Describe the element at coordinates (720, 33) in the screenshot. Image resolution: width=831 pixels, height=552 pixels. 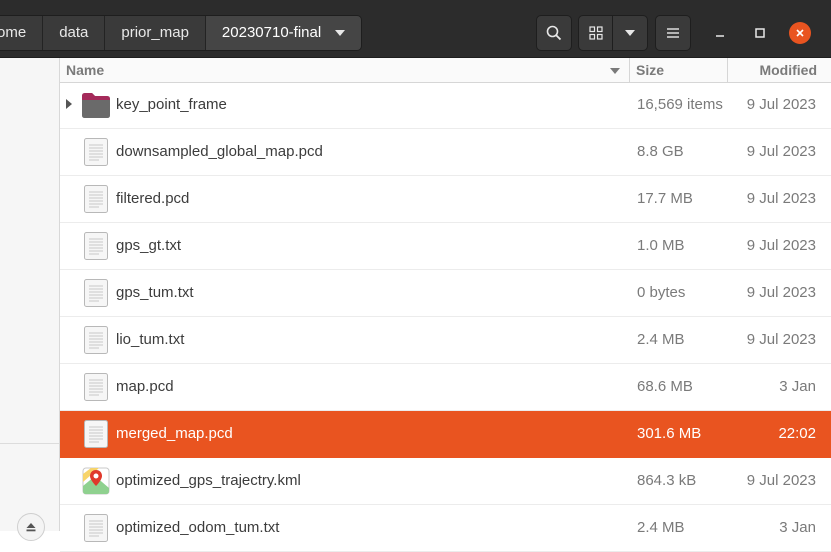
I see `minimize-button` at that location.